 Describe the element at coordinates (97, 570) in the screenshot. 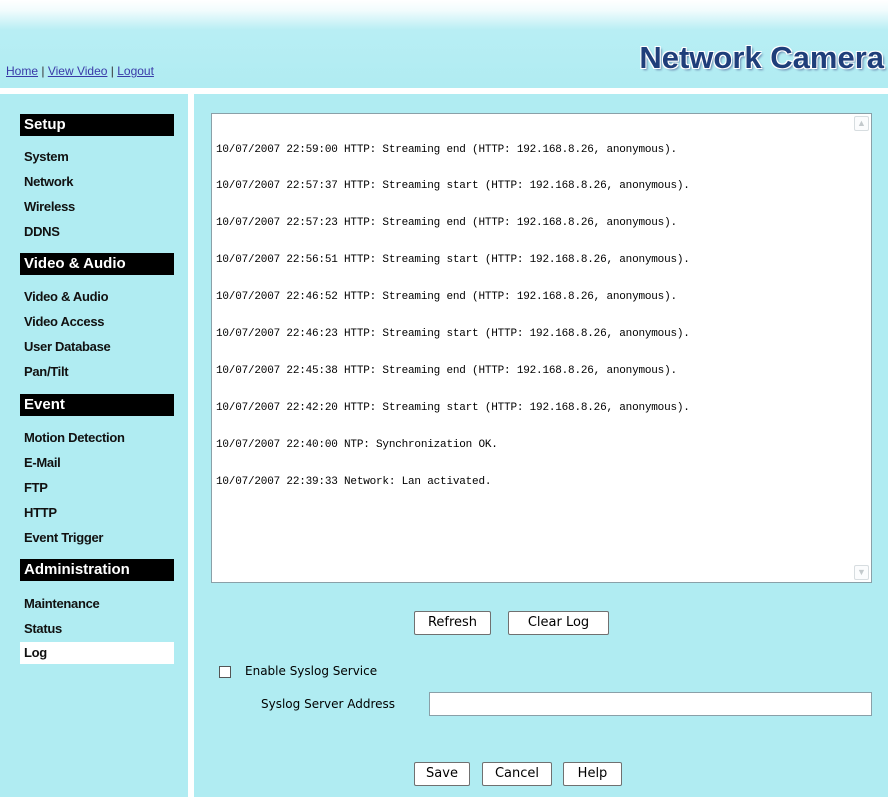

I see `section-header-administration: Administration` at that location.